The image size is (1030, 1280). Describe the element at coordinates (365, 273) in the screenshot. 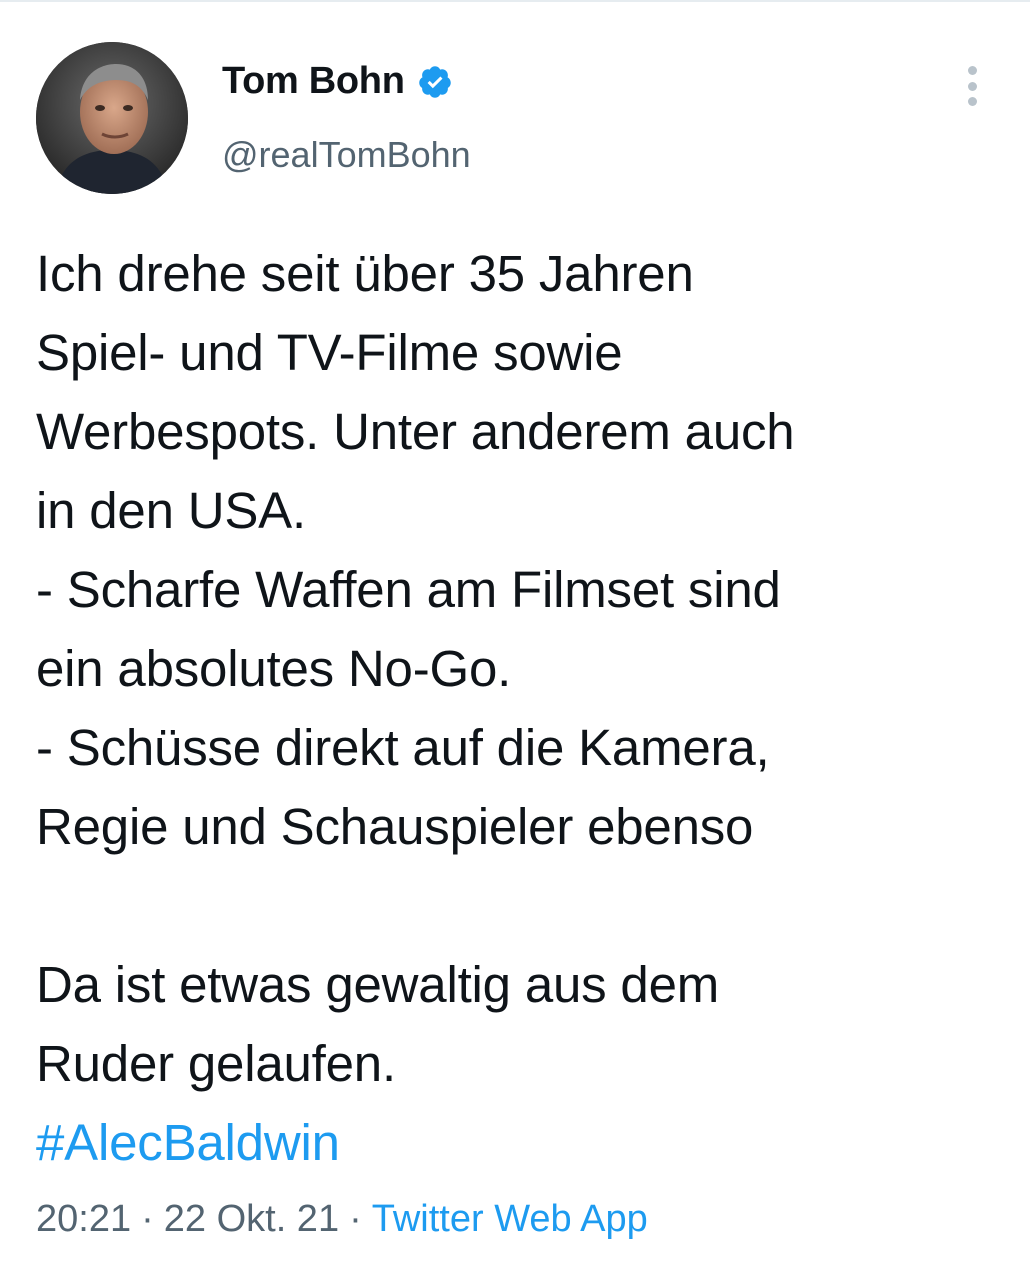

I see `tweet-line: Ich drehe seit über 35 Jahren` at that location.